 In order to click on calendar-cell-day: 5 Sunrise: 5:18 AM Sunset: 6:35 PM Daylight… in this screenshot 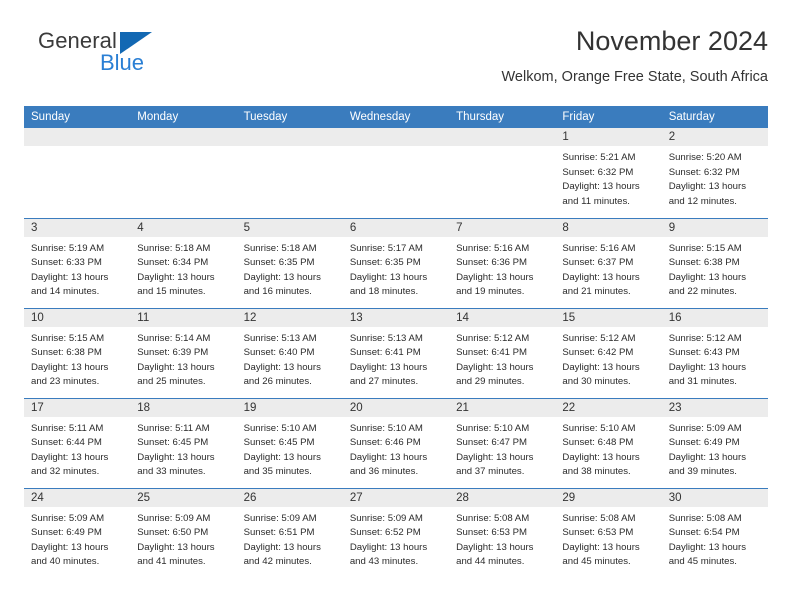, I will do `click(289, 262)`.